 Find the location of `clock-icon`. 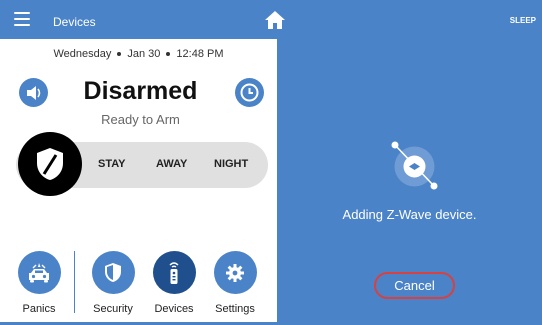

clock-icon is located at coordinates (249, 92).